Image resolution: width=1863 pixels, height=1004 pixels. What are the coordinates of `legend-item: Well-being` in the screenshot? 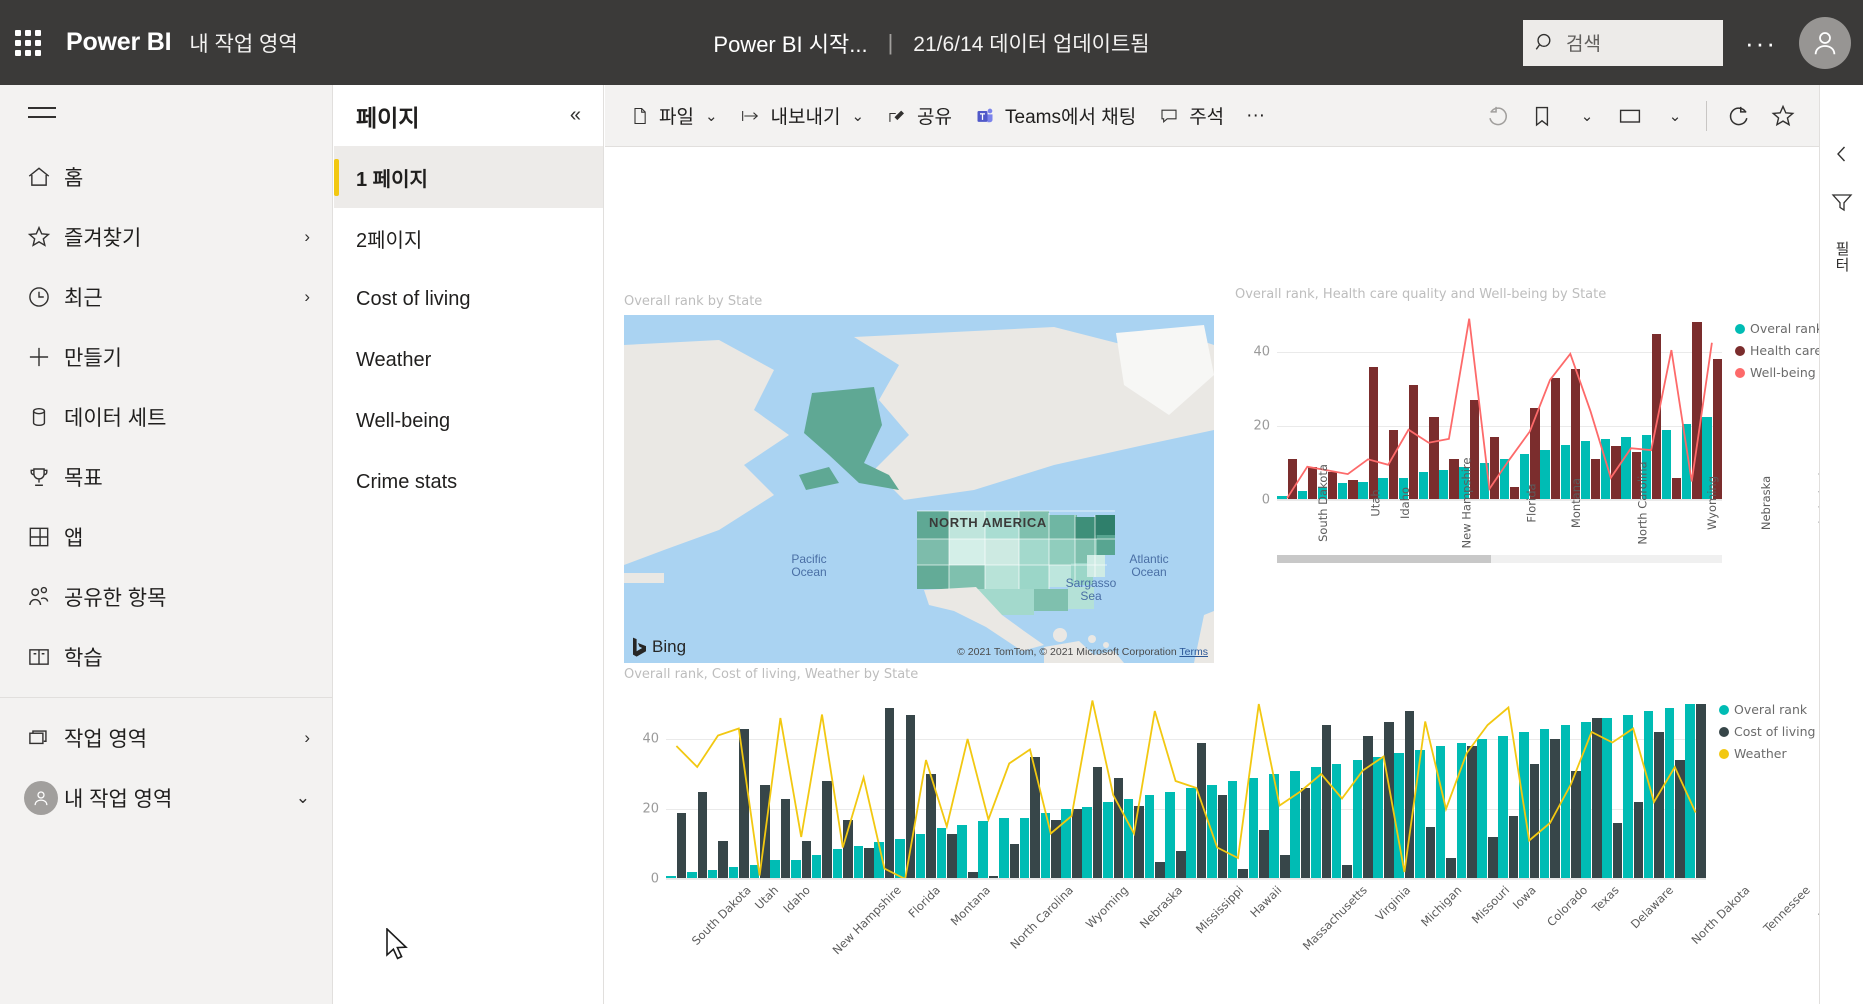 It's located at (1777, 372).